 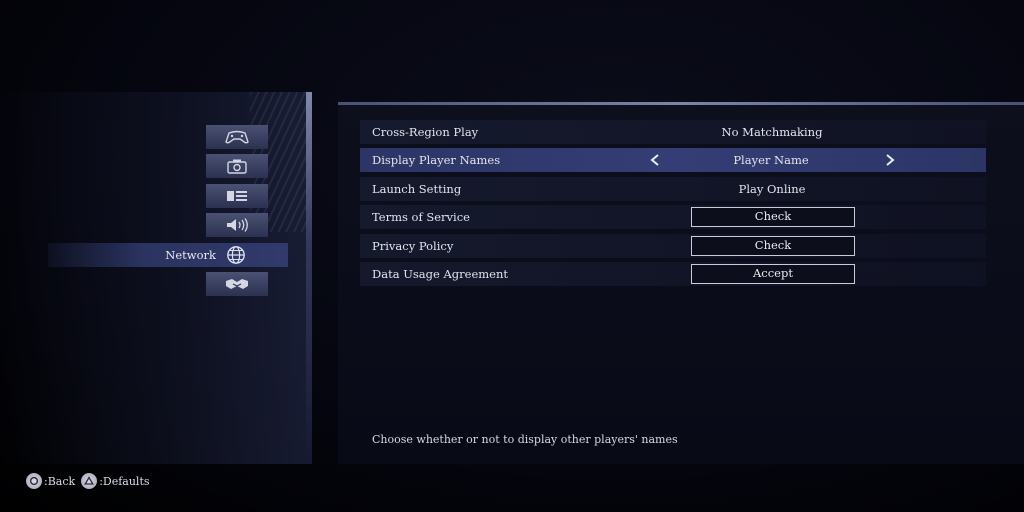 I want to click on setting-label: Data Usage Agreement, so click(x=440, y=274).